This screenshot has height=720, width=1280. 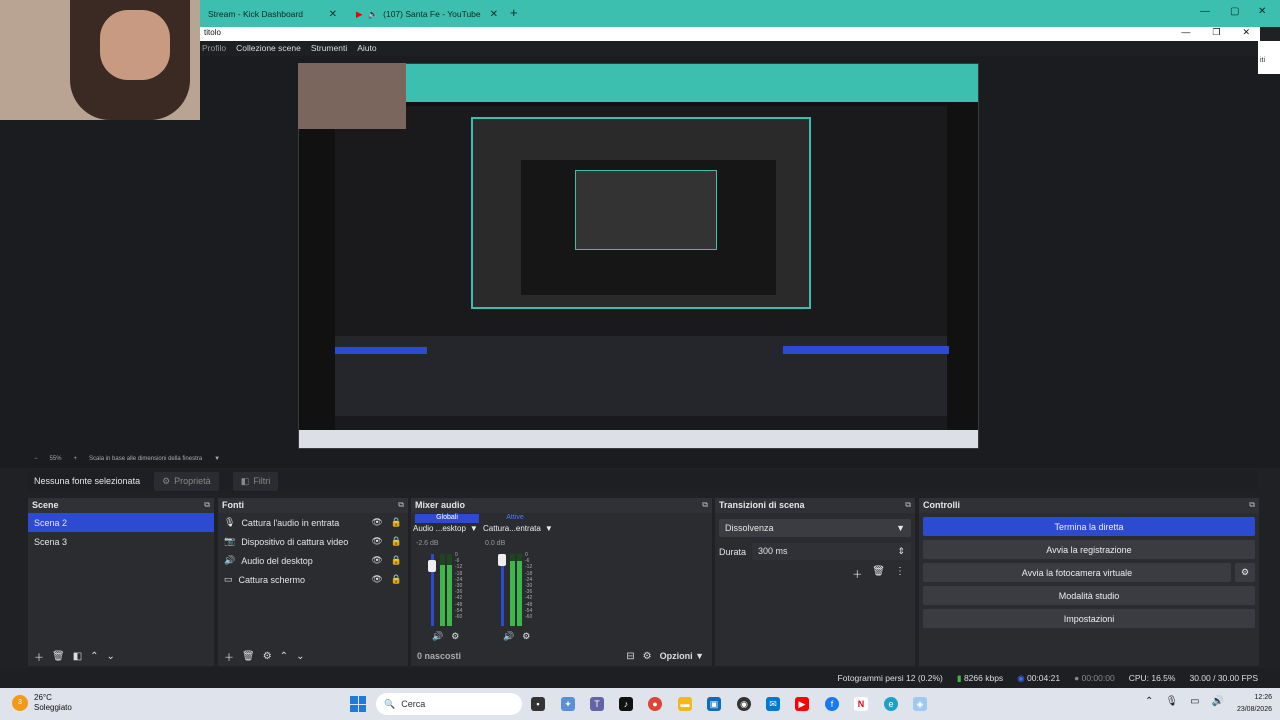 What do you see at coordinates (36, 459) in the screenshot?
I see `zoom-out-icon: −` at bounding box center [36, 459].